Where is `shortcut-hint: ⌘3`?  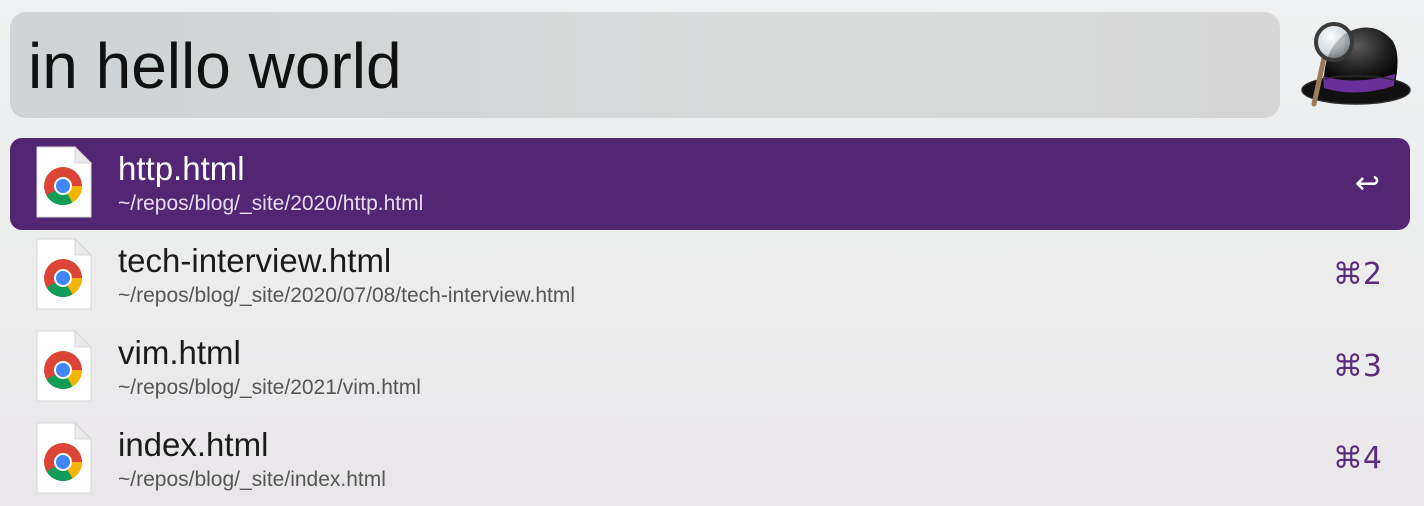 shortcut-hint: ⌘3 is located at coordinates (1357, 366).